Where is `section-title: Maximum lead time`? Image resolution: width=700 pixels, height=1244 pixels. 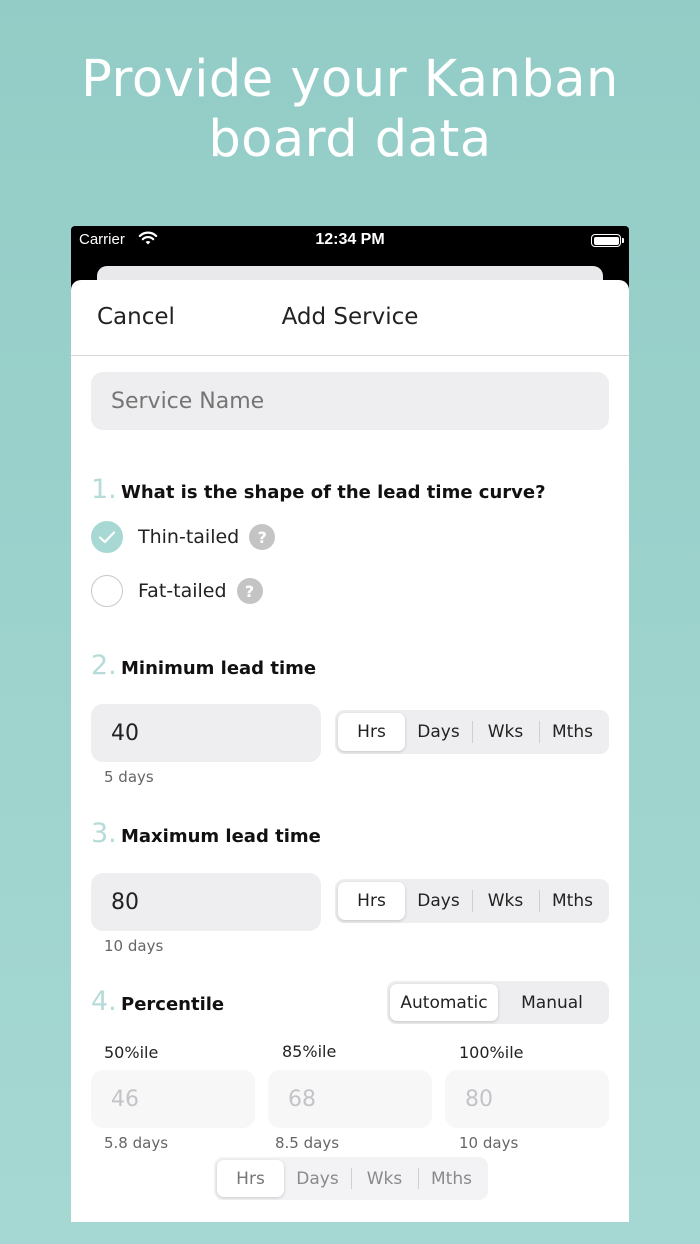 section-title: Maximum lead time is located at coordinates (221, 836).